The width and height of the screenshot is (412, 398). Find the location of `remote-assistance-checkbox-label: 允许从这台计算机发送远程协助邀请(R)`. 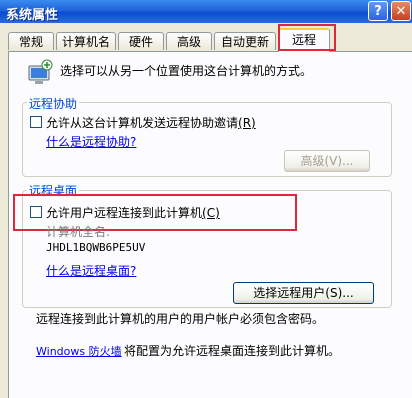

remote-assistance-checkbox-label: 允许从这台计算机发送远程协助邀请(R) is located at coordinates (151, 122).